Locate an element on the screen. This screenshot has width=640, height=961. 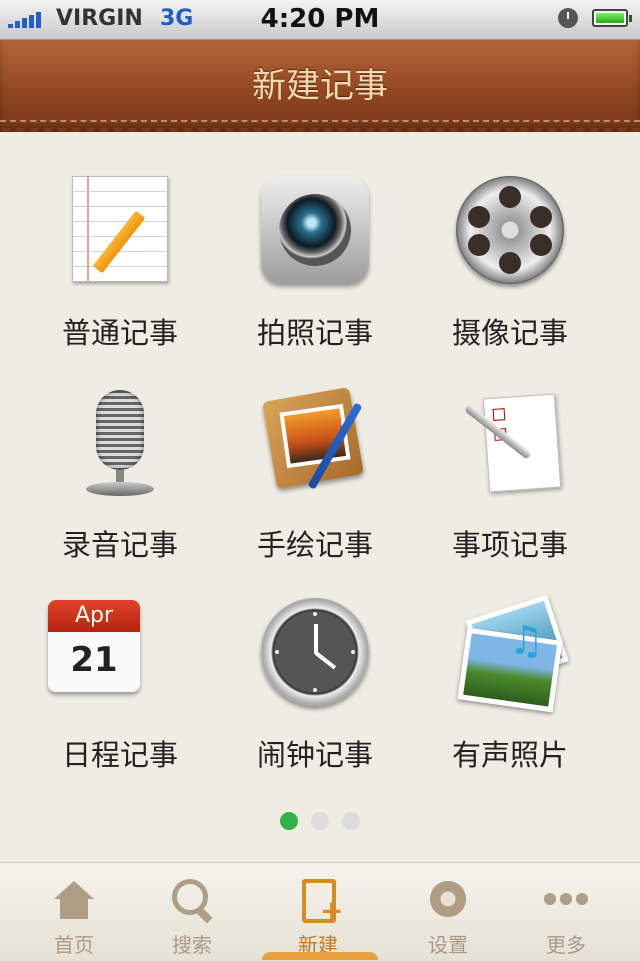
status-bar: VIRGIN 3G 4:20 PM is located at coordinates (320, 20).